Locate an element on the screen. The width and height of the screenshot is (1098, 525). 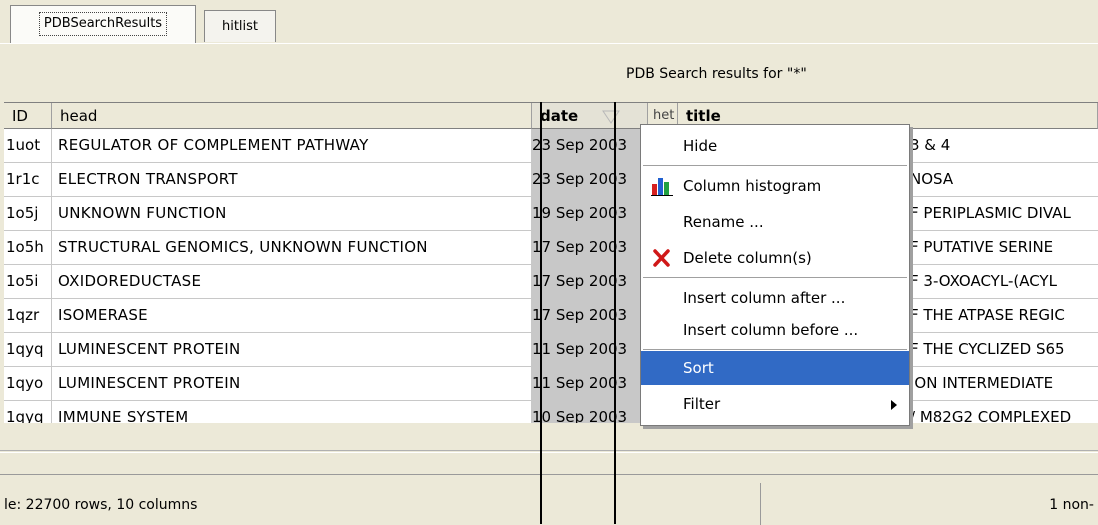
cell-id: 1o5i is located at coordinates (28, 281).